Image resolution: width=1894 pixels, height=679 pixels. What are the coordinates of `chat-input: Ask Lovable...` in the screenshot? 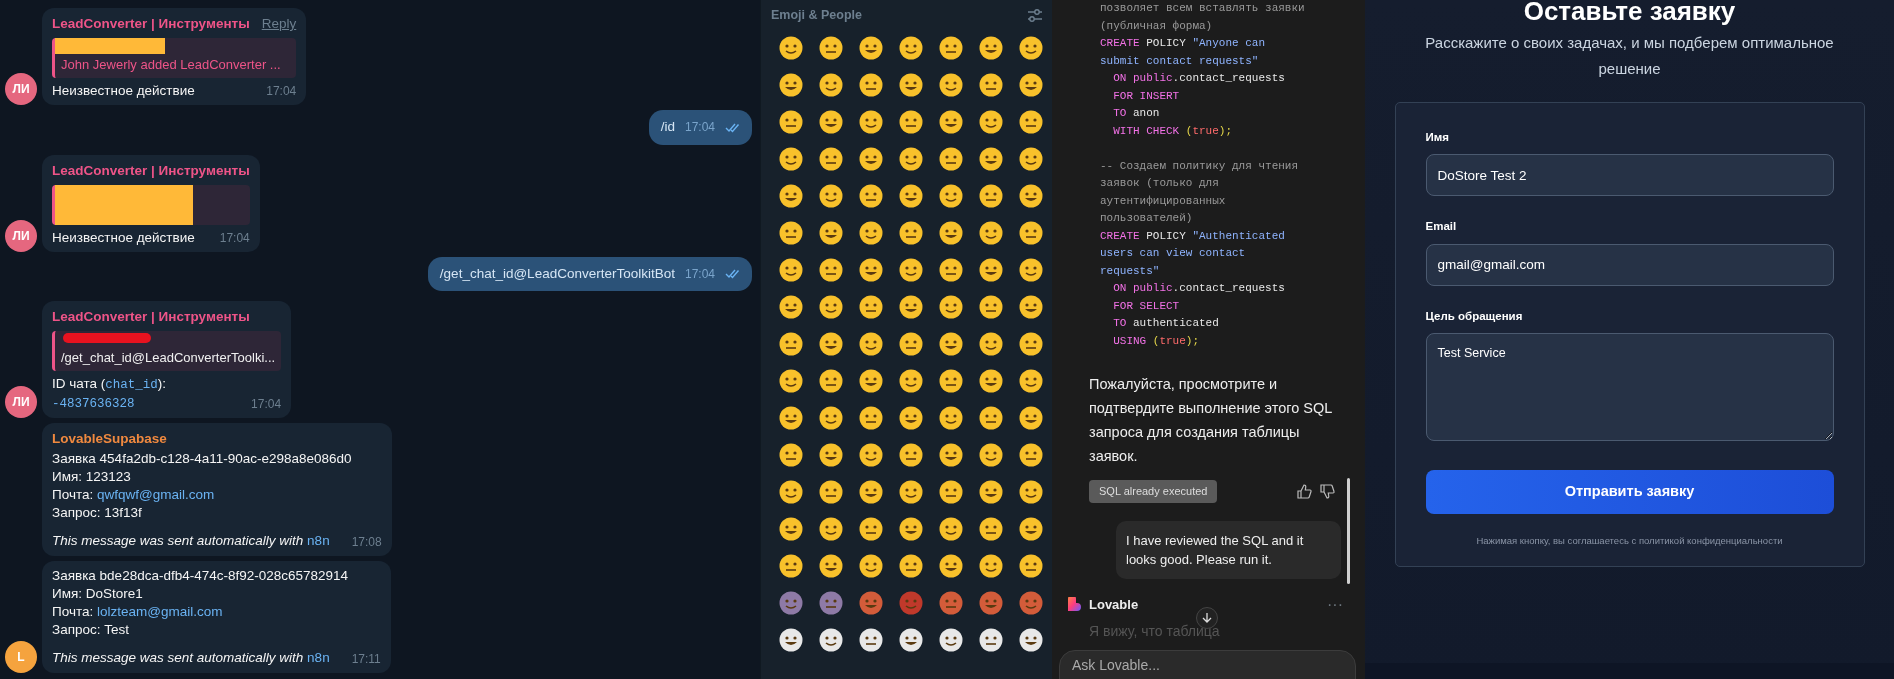 It's located at (1207, 664).